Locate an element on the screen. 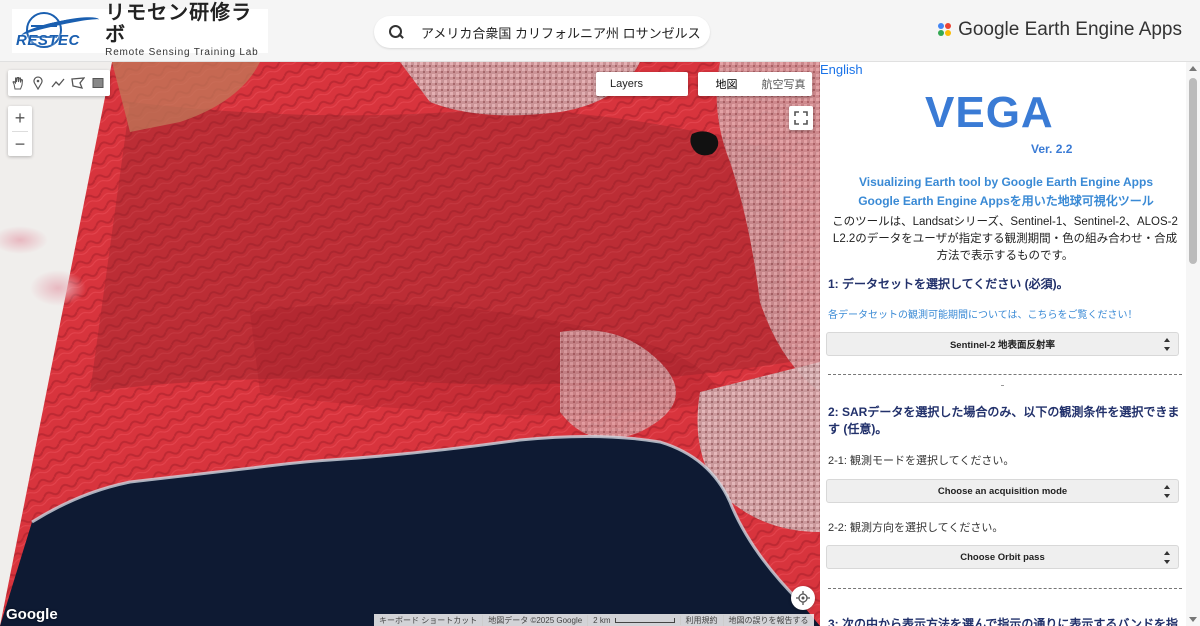 The width and height of the screenshot is (1200, 626). dataset-select-value: Sentinel-2 地表面反射率 is located at coordinates (1002, 345).